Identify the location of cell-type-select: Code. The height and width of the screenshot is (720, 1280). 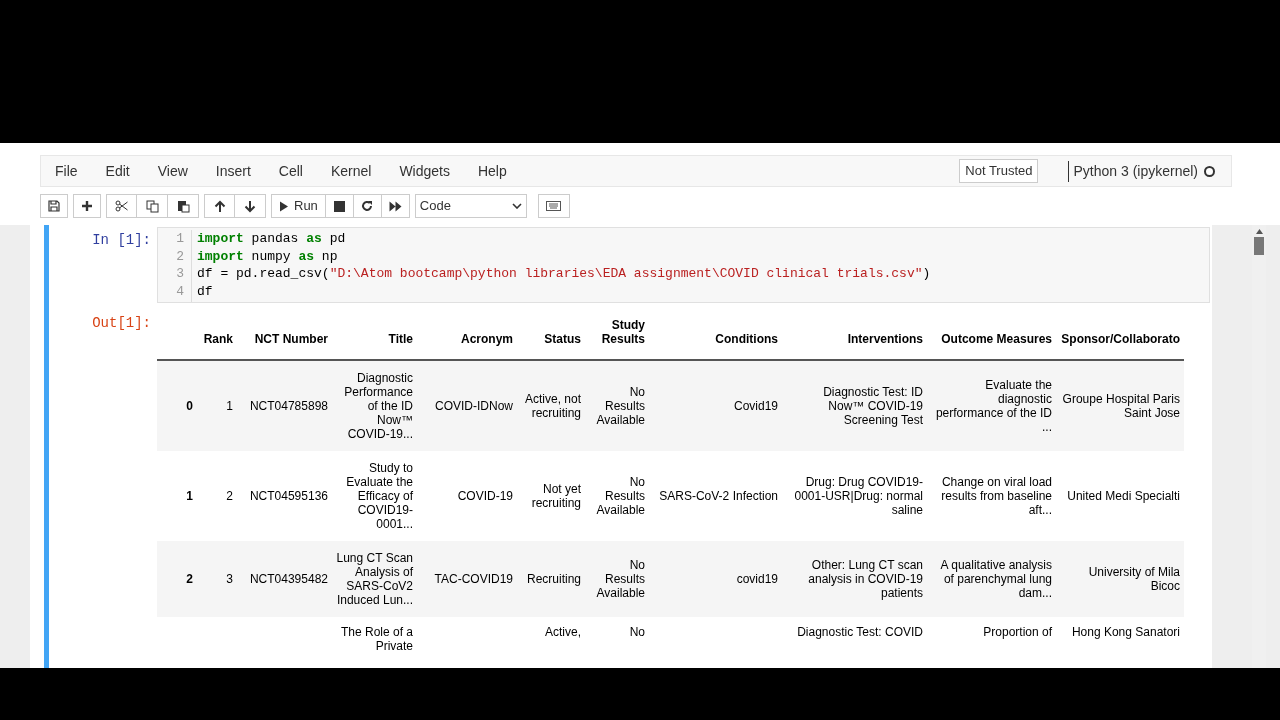
(470, 206).